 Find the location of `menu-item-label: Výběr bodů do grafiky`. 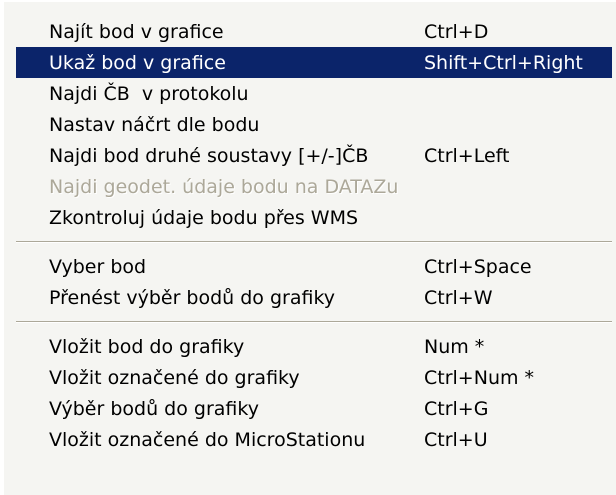

menu-item-label: Výběr bodů do grafiky is located at coordinates (154, 408).